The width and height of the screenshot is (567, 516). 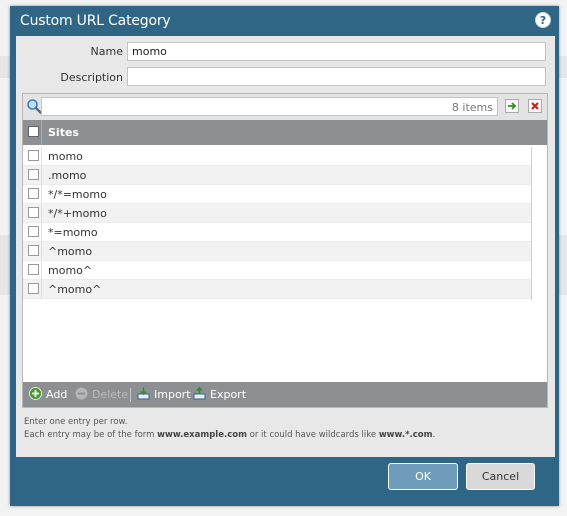 I want to click on table-row: */*+momo, so click(x=277, y=213).